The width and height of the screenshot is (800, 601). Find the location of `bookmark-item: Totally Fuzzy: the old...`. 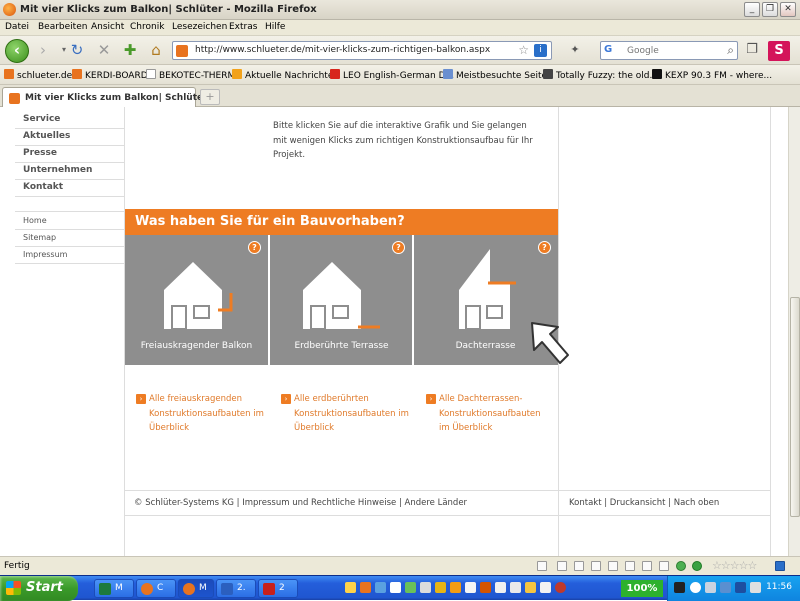

bookmark-item: Totally Fuzzy: the old... is located at coordinates (600, 75).